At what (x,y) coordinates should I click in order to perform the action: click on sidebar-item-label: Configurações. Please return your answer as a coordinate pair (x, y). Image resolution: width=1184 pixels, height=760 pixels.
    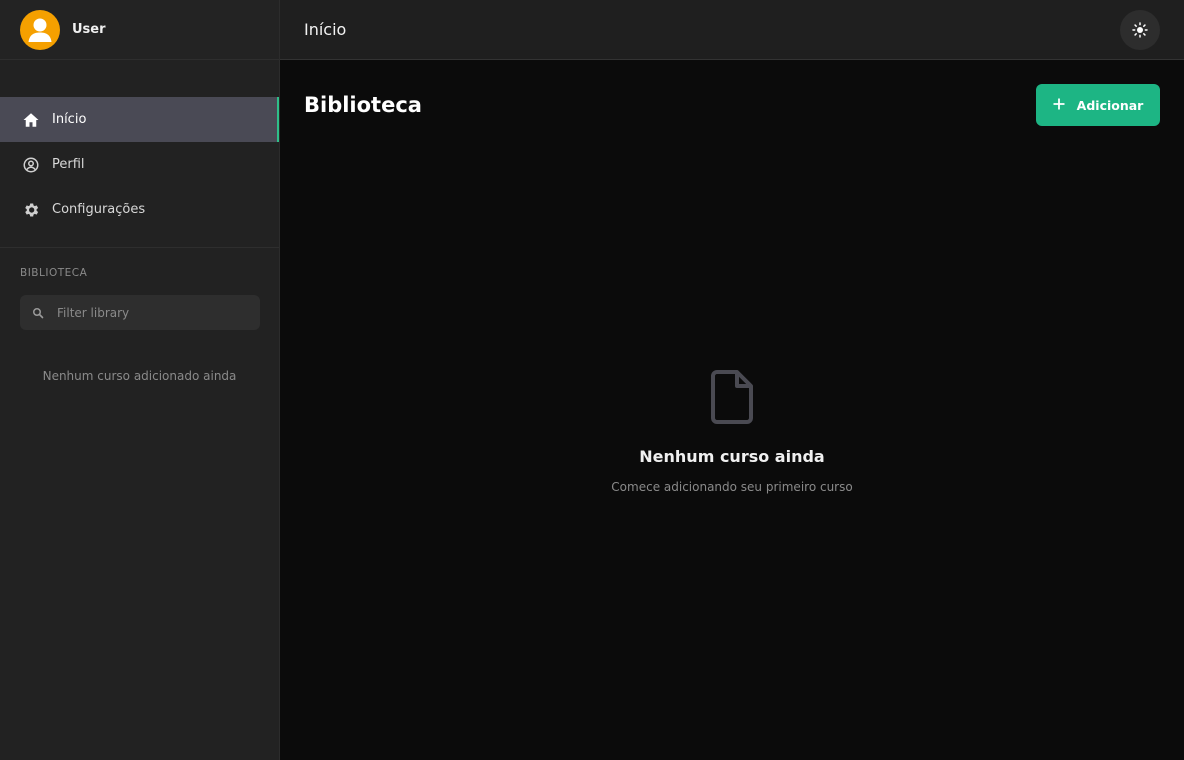
    Looking at the image, I should click on (99, 209).